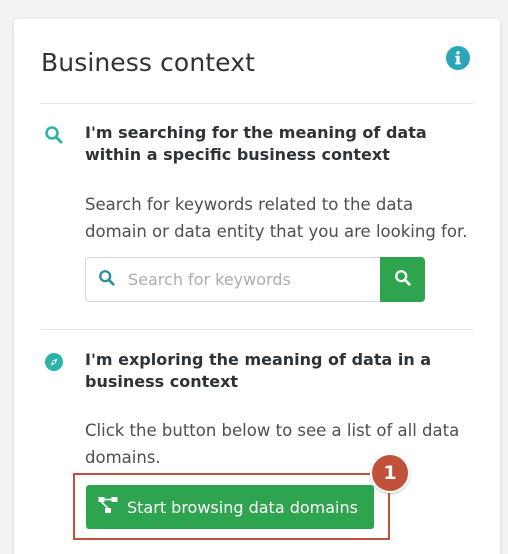  I want to click on info-icon, so click(458, 58).